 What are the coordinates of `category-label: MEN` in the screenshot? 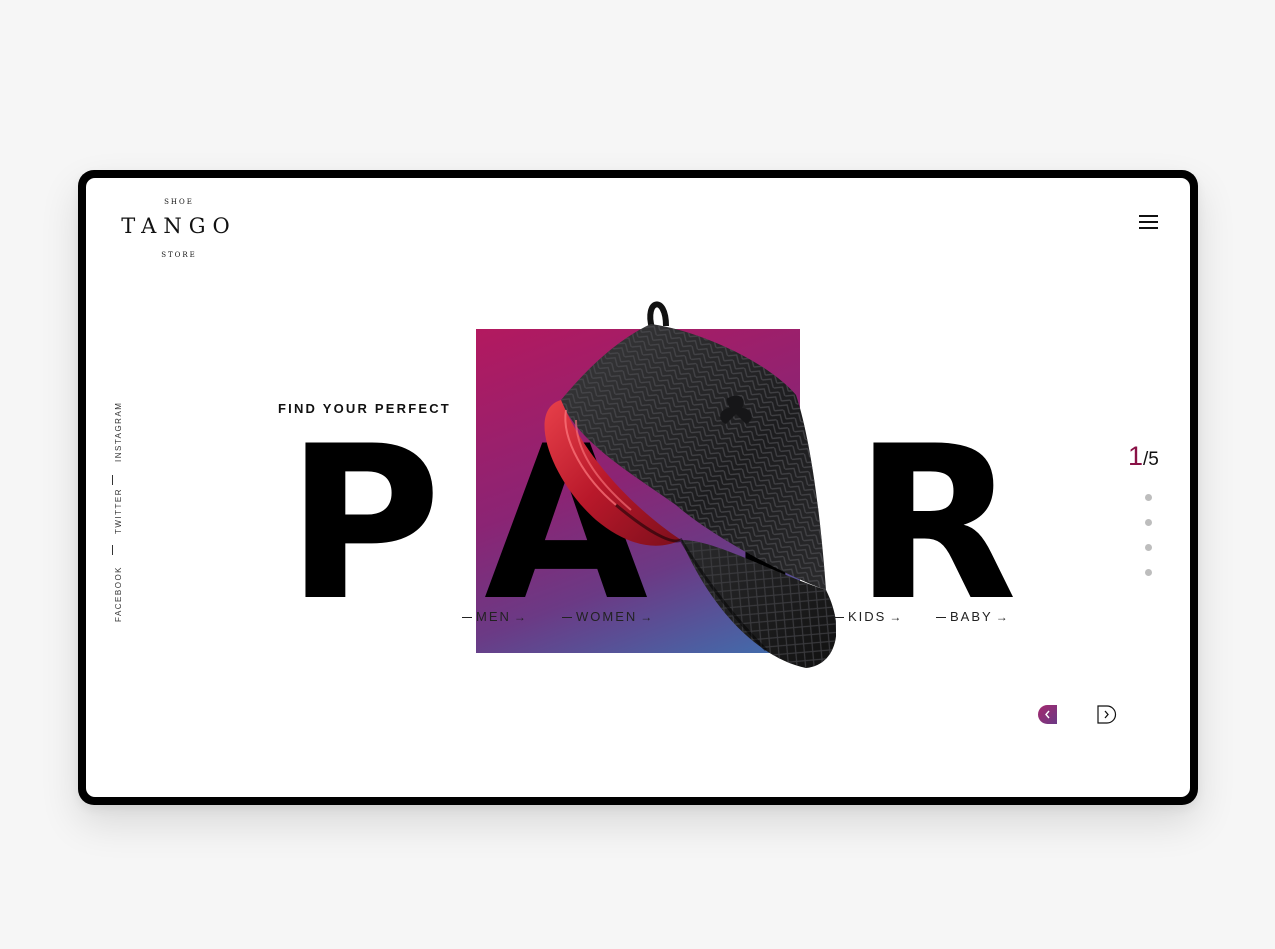 It's located at (493, 616).